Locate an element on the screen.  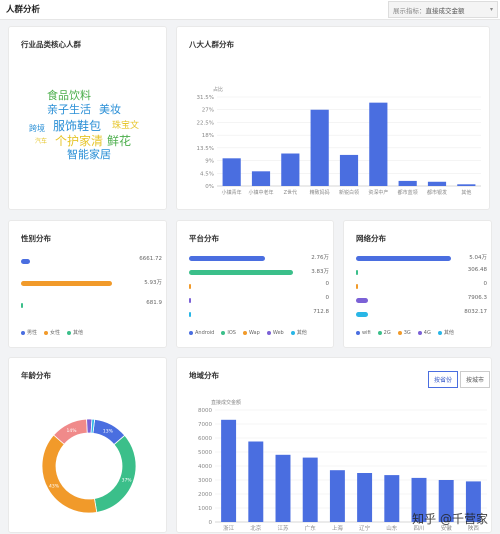
platform-bar-value: 0 is located at coordinates (328, 284).